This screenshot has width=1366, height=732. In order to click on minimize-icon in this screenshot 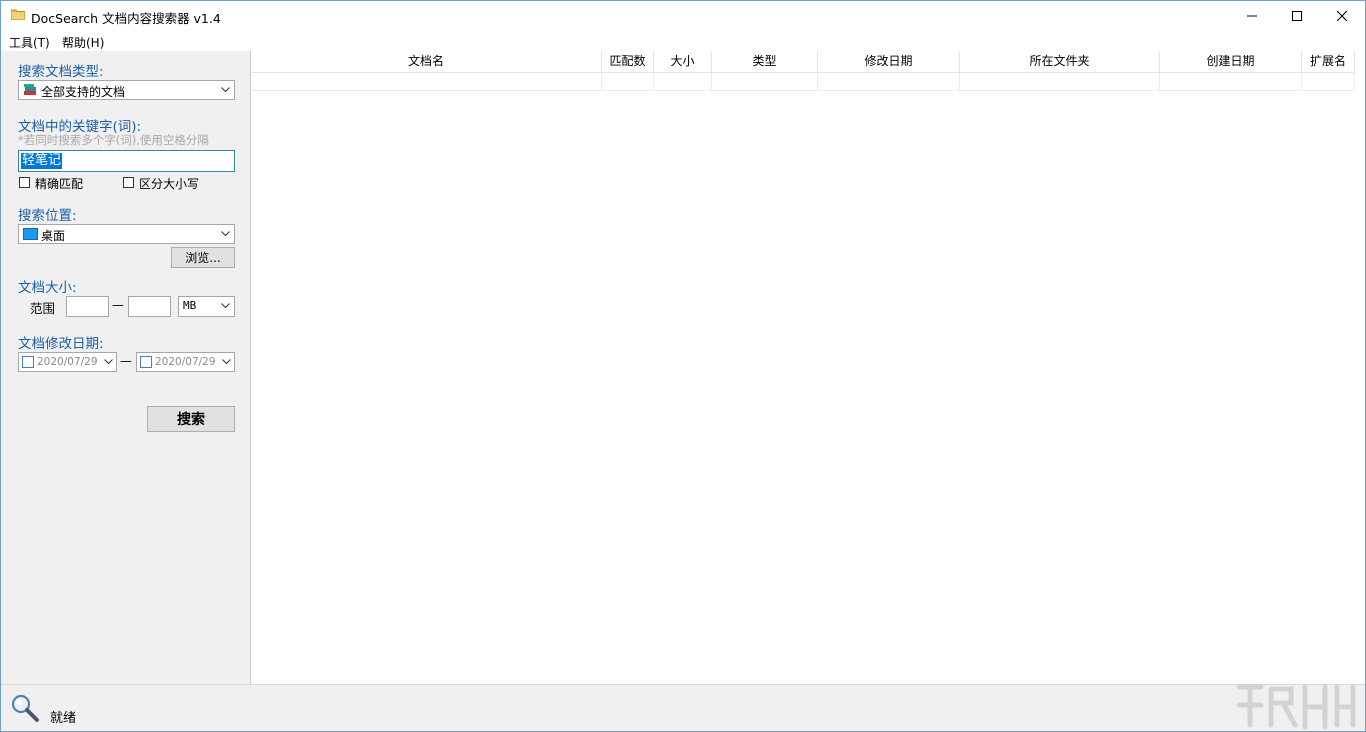, I will do `click(1252, 16)`.